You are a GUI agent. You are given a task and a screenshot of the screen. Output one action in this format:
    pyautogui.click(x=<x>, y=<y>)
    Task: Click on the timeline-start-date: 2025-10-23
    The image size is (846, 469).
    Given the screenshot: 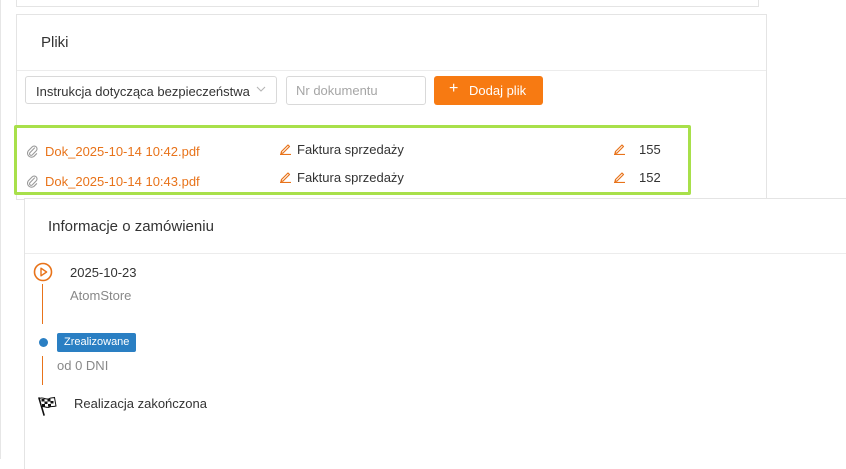 What is the action you would take?
    pyautogui.click(x=103, y=272)
    